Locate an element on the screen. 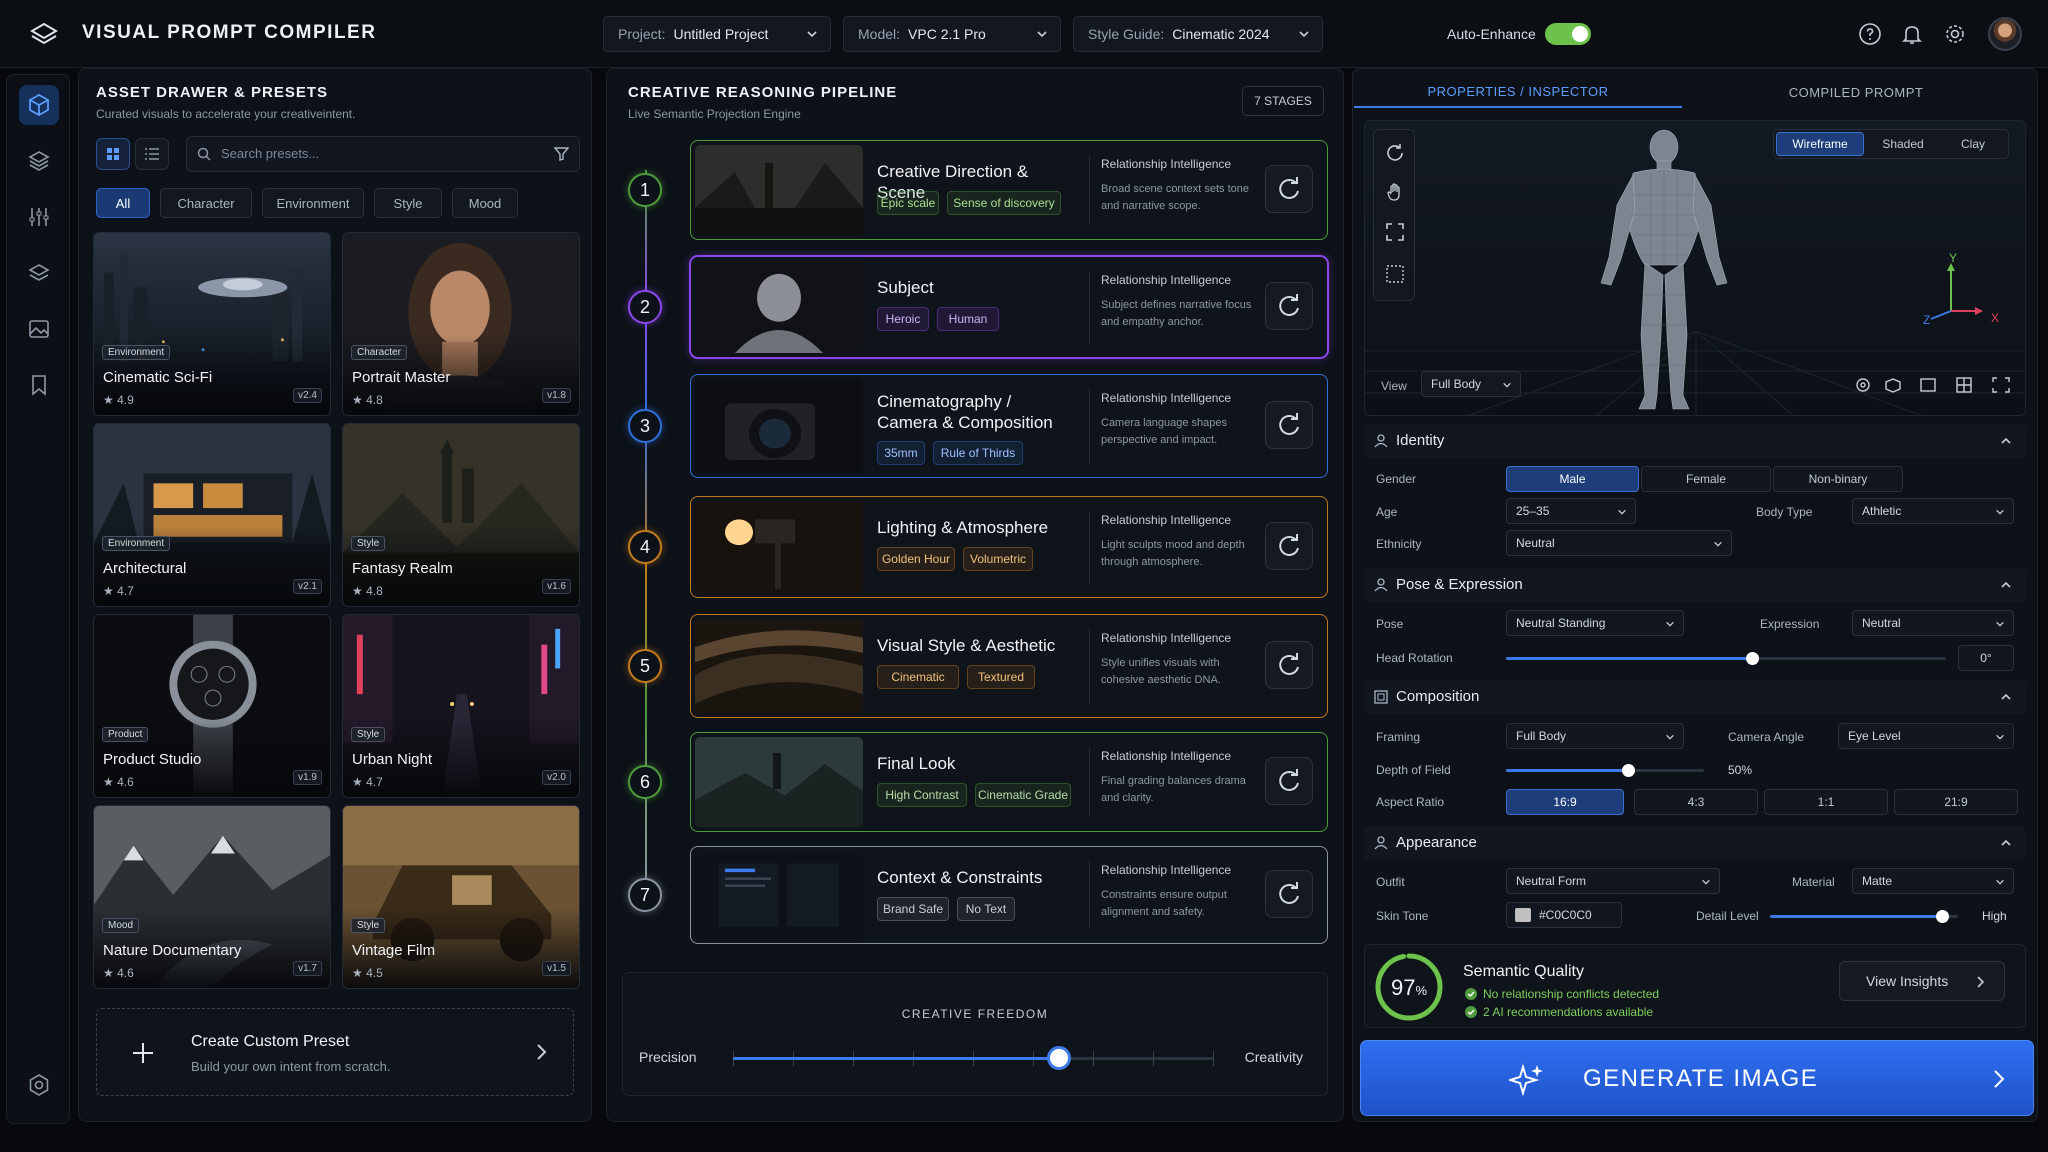 The width and height of the screenshot is (2048, 1152). bell-icon is located at coordinates (1912, 34).